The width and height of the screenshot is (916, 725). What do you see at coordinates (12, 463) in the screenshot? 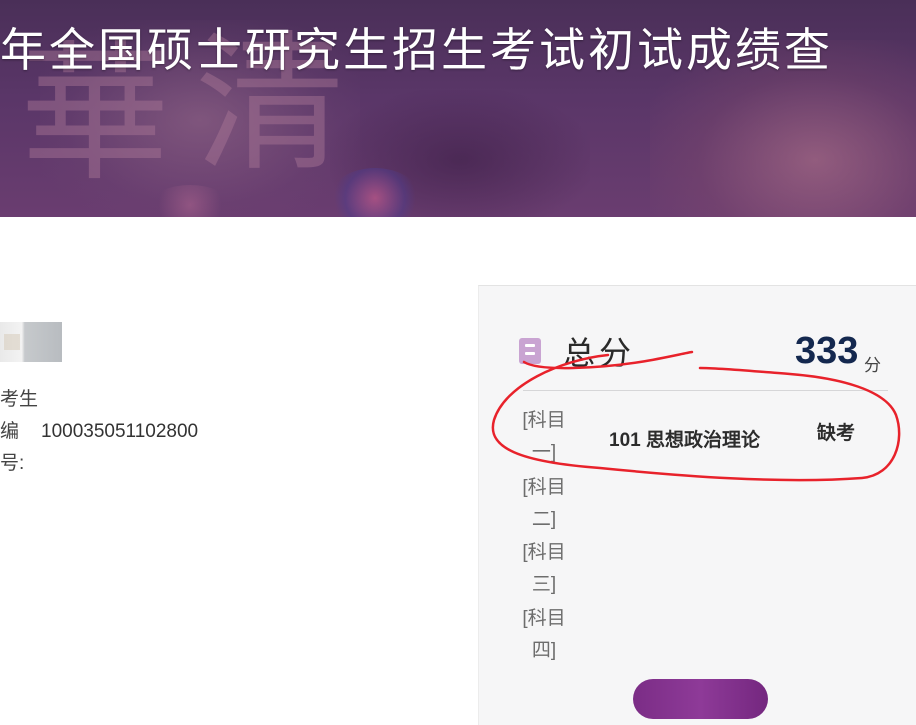
I see `candidate-number-label: 号:` at bounding box center [12, 463].